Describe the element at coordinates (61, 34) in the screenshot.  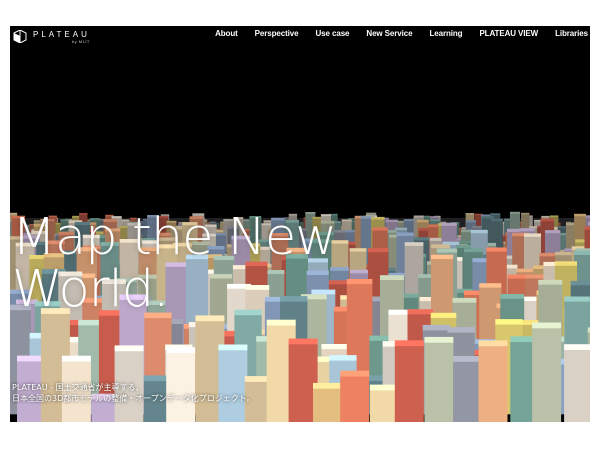
I see `brand-name: PLATEAU` at that location.